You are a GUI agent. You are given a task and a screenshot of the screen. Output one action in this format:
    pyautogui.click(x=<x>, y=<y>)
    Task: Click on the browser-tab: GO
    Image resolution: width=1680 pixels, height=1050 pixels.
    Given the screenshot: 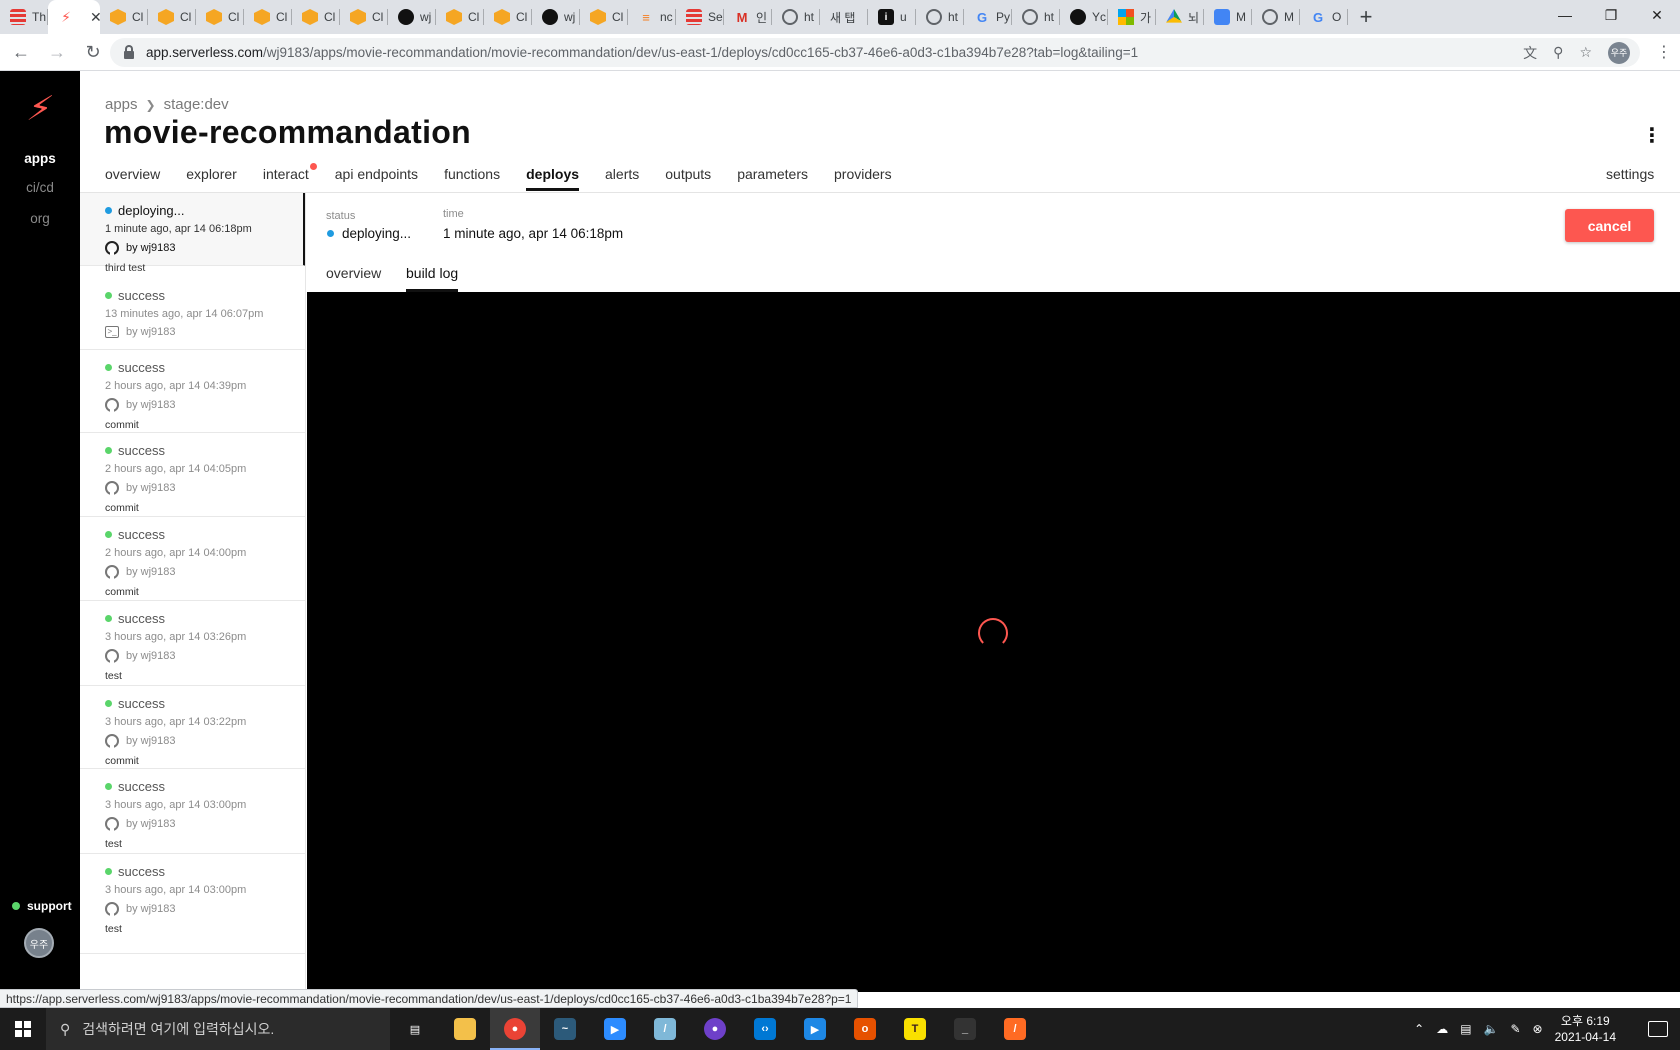 What is the action you would take?
    pyautogui.click(x=1324, y=17)
    